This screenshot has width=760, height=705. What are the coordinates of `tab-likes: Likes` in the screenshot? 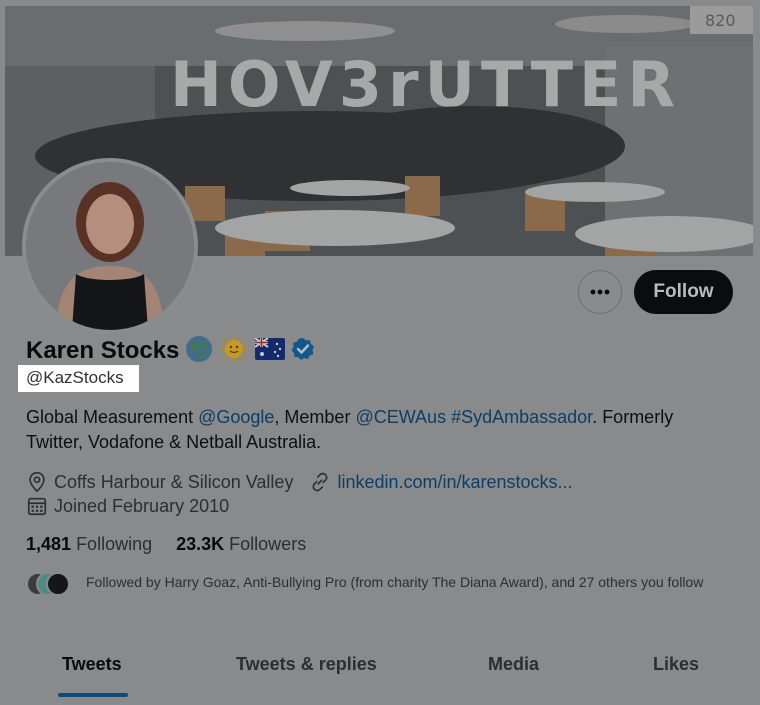 It's located at (676, 664).